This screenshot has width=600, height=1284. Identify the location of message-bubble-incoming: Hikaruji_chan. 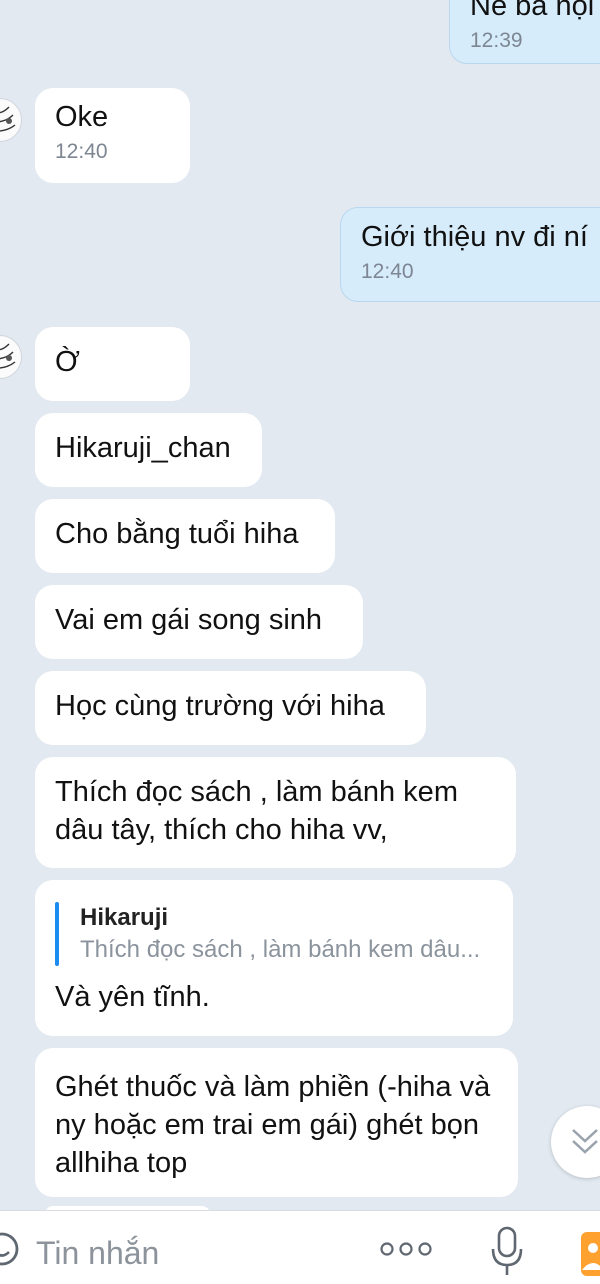
(148, 450).